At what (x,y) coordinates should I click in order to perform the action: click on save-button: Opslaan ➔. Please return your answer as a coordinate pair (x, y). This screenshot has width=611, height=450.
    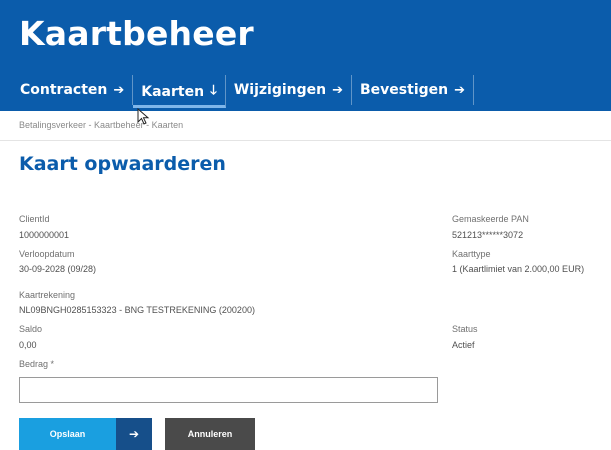
    Looking at the image, I should click on (85, 434).